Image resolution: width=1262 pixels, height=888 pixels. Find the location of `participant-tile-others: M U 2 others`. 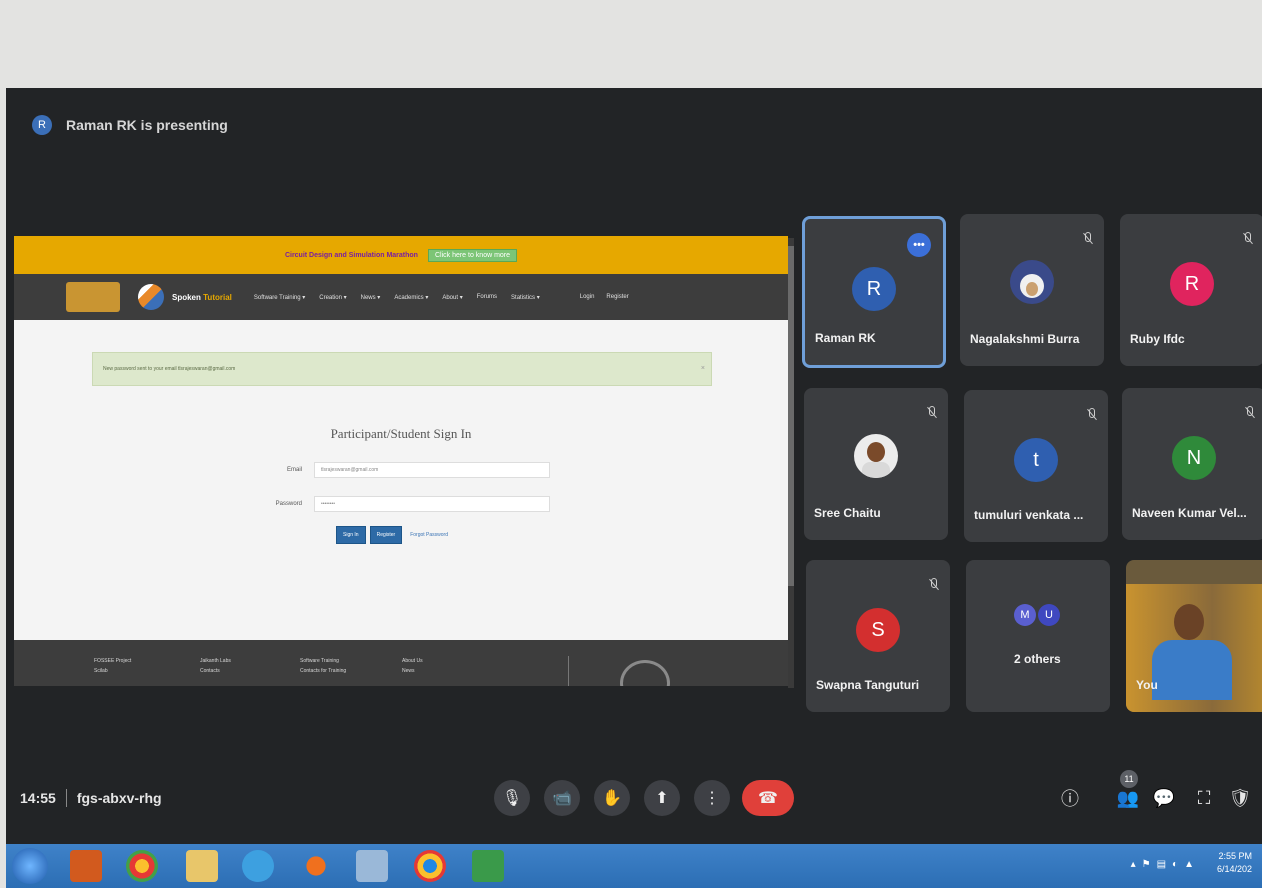

participant-tile-others: M U 2 others is located at coordinates (1038, 636).